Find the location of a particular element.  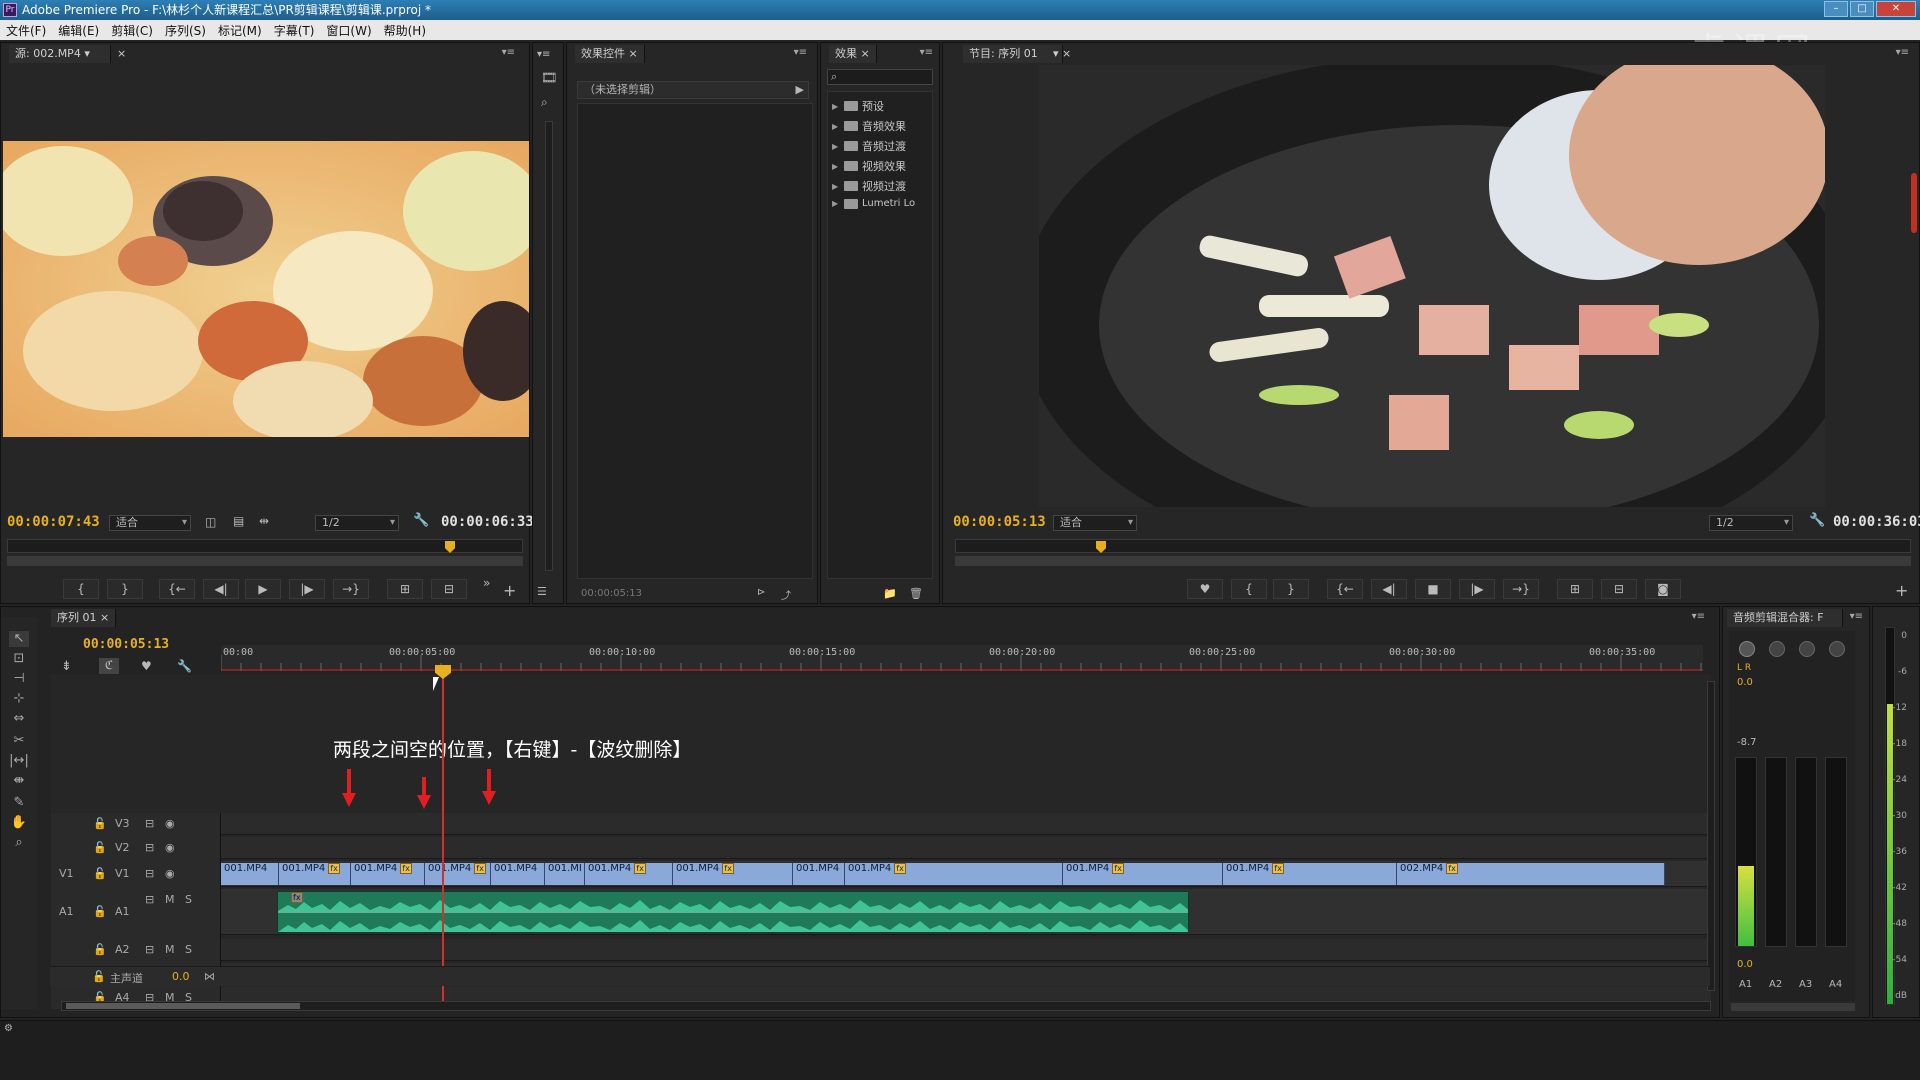

video-clip: 002.MP4 fx is located at coordinates (1531, 874).